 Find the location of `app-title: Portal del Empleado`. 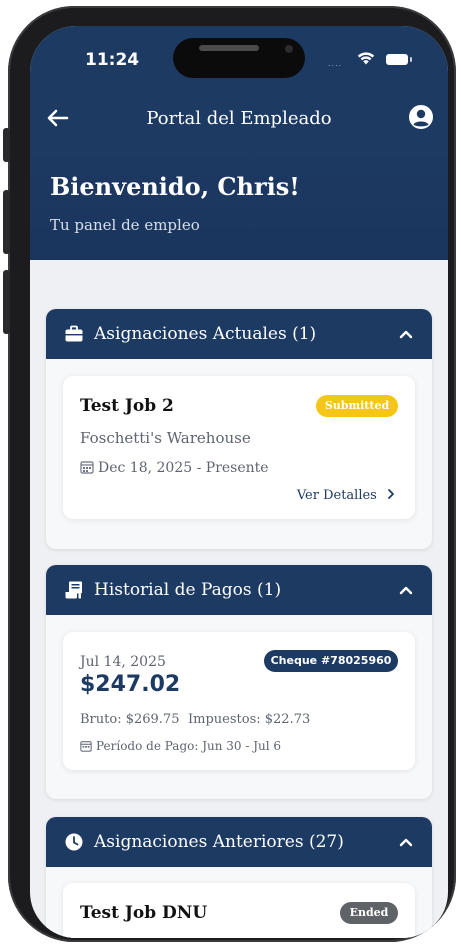

app-title: Portal del Empleado is located at coordinates (239, 118).